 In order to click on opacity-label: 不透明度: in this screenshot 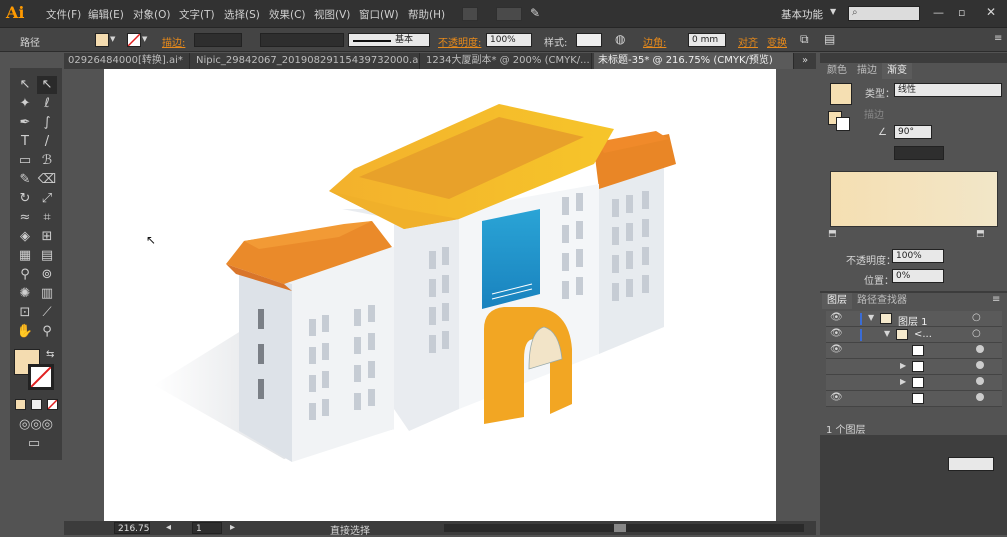, I will do `click(459, 41)`.